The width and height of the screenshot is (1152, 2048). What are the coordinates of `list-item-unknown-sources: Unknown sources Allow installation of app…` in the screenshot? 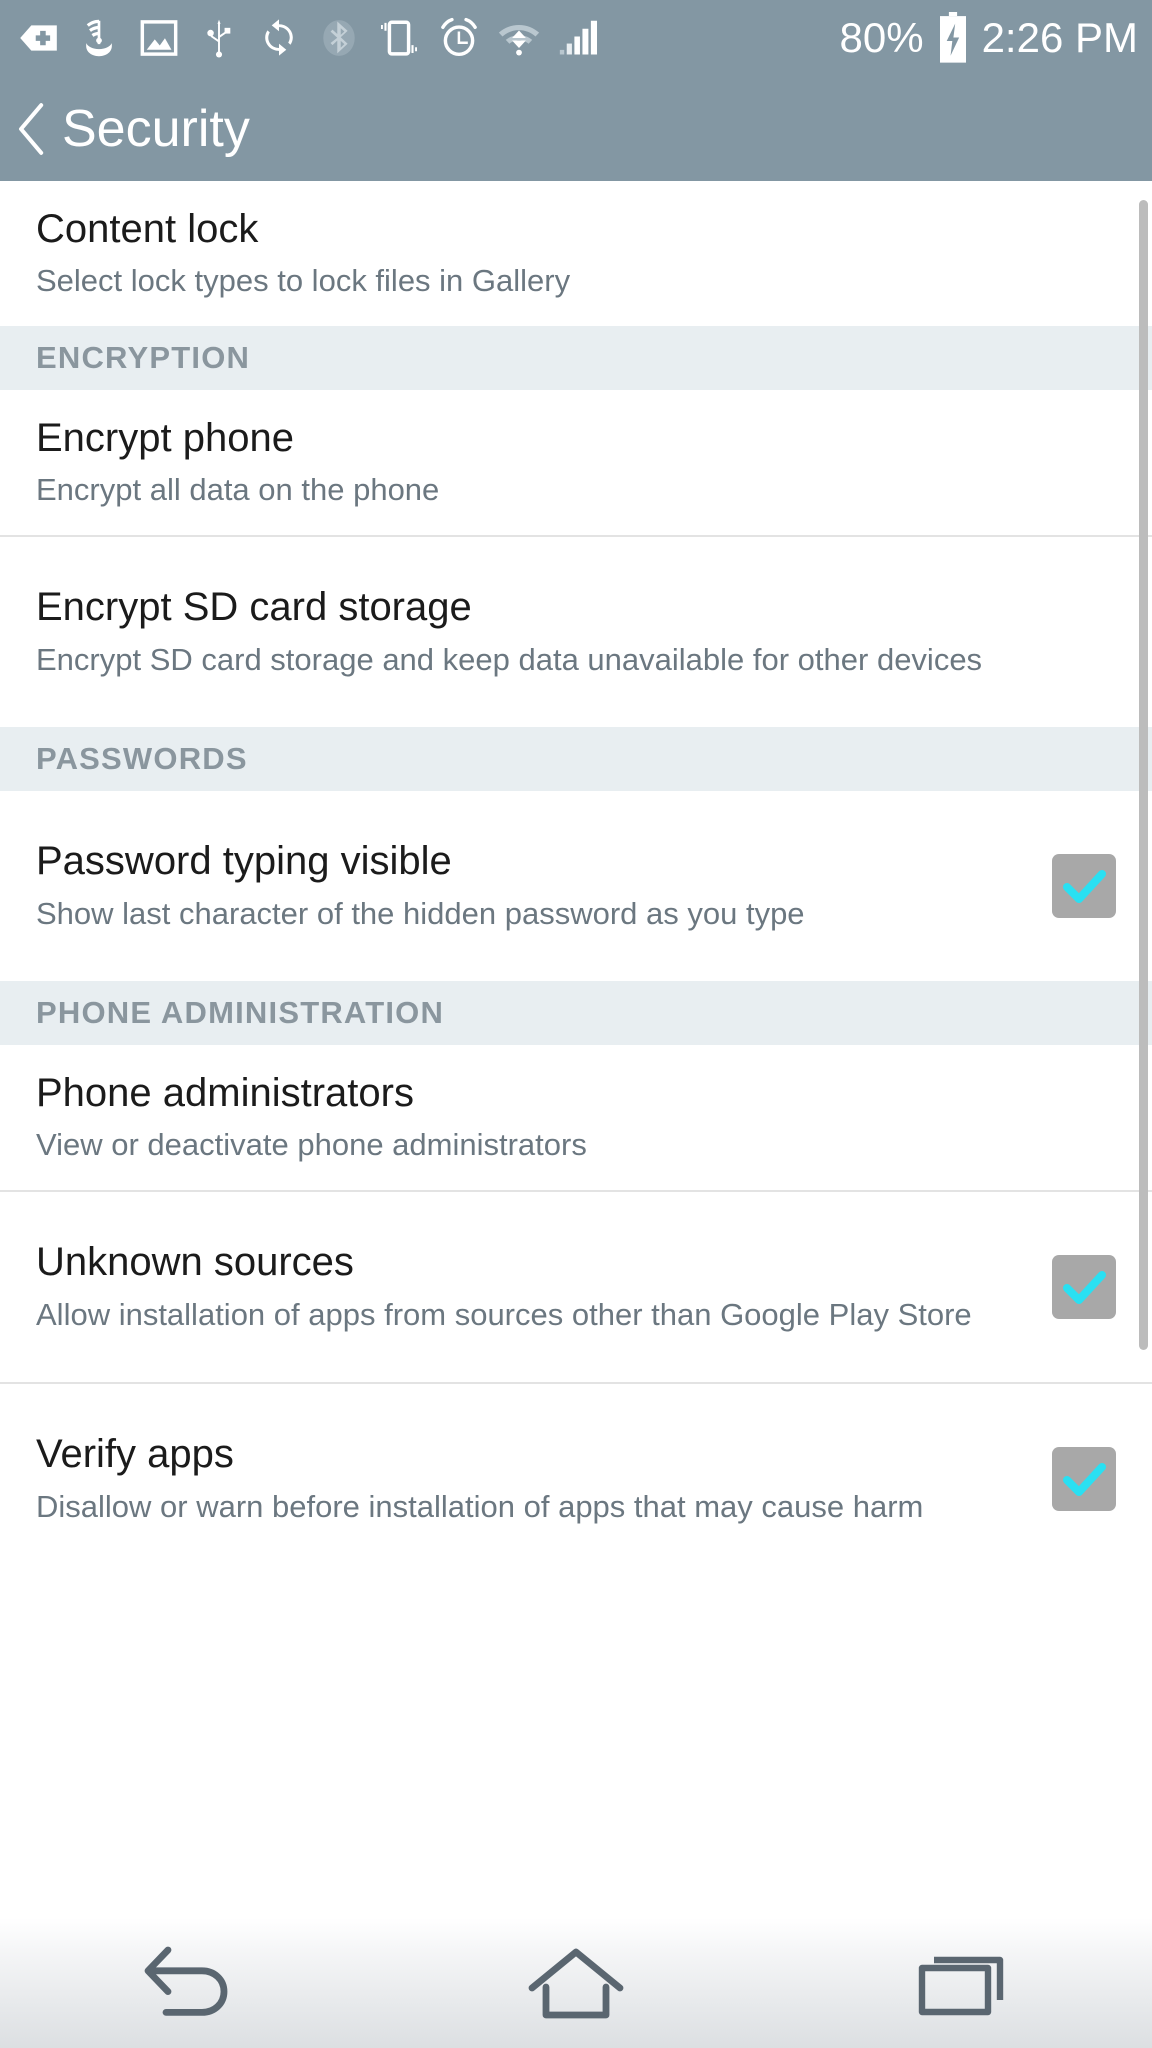 It's located at (576, 1287).